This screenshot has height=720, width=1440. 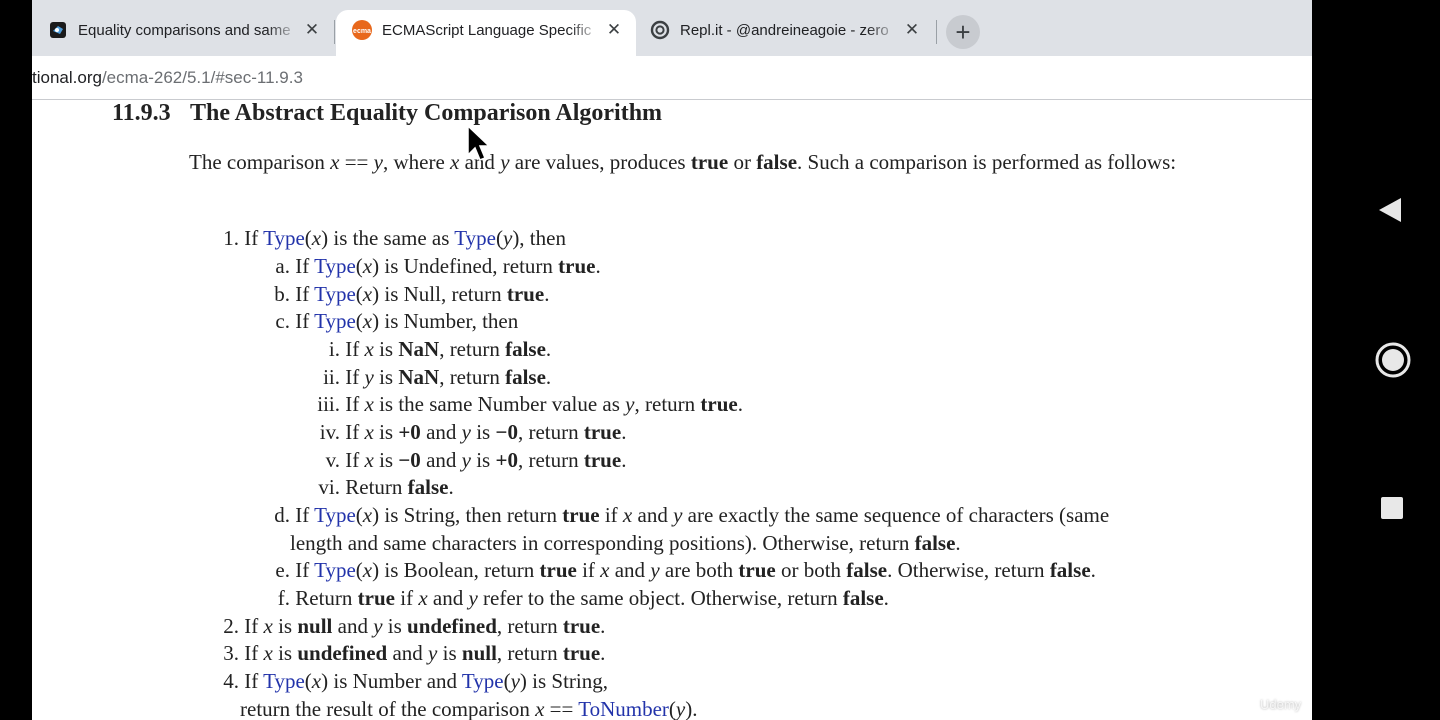 I want to click on address-bar: tional.org/ecma-262/5.1/#sec-11.9.3, so click(x=672, y=78).